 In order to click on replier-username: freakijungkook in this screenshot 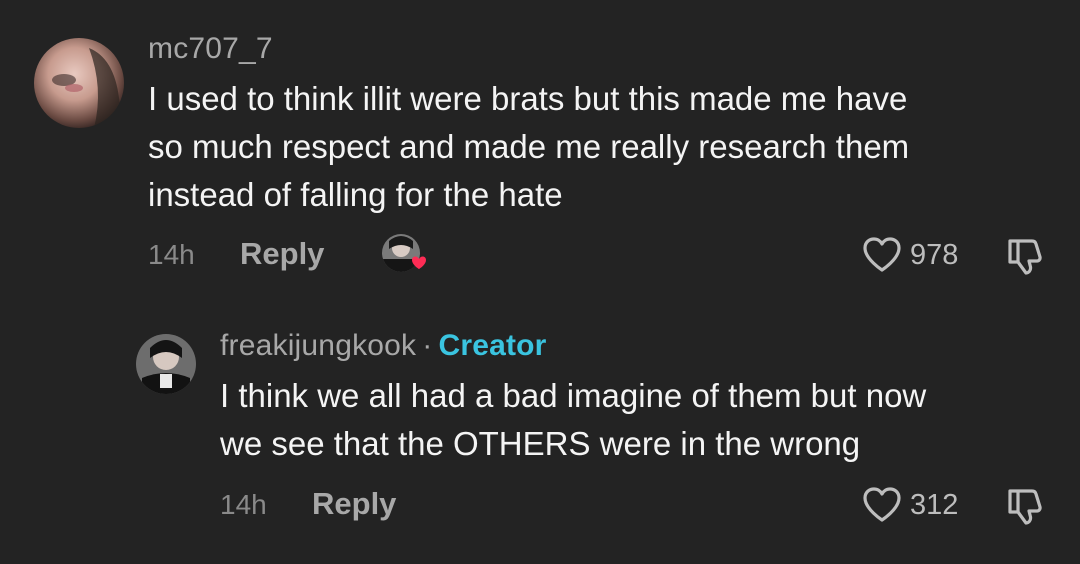, I will do `click(318, 345)`.